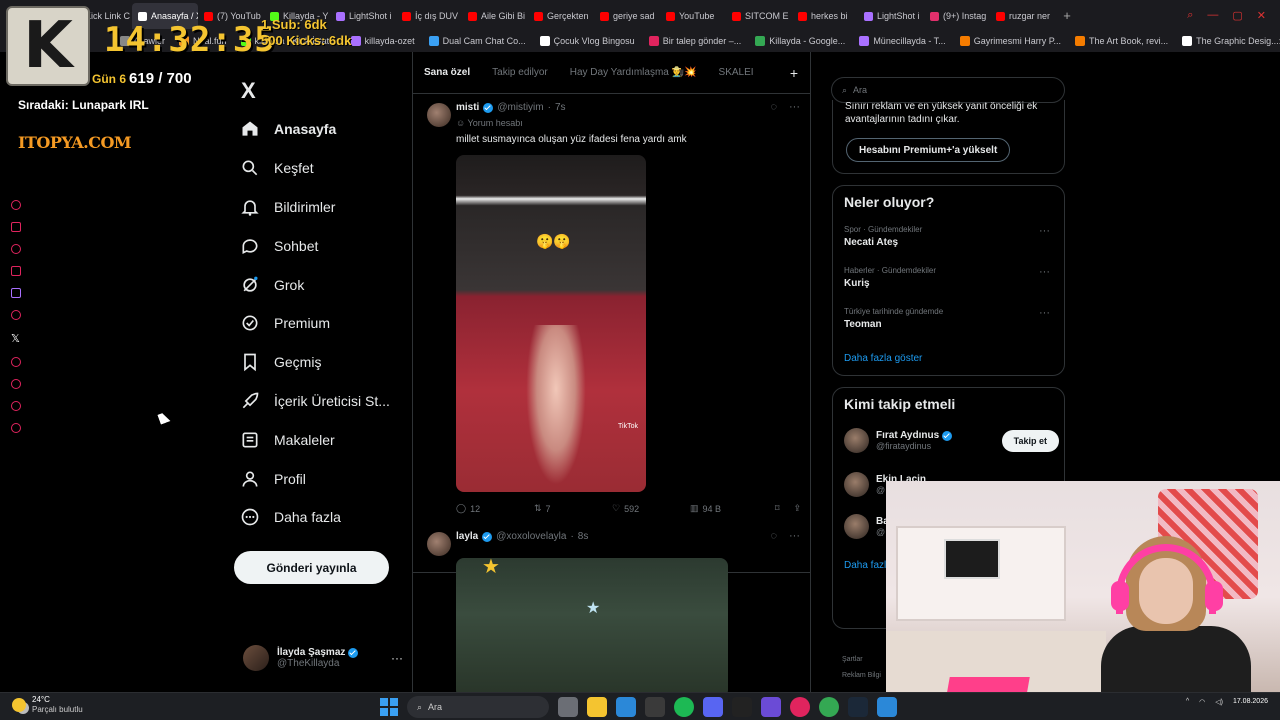 Image resolution: width=1280 pixels, height=720 pixels. What do you see at coordinates (829, 707) in the screenshot?
I see `chrome-icon` at bounding box center [829, 707].